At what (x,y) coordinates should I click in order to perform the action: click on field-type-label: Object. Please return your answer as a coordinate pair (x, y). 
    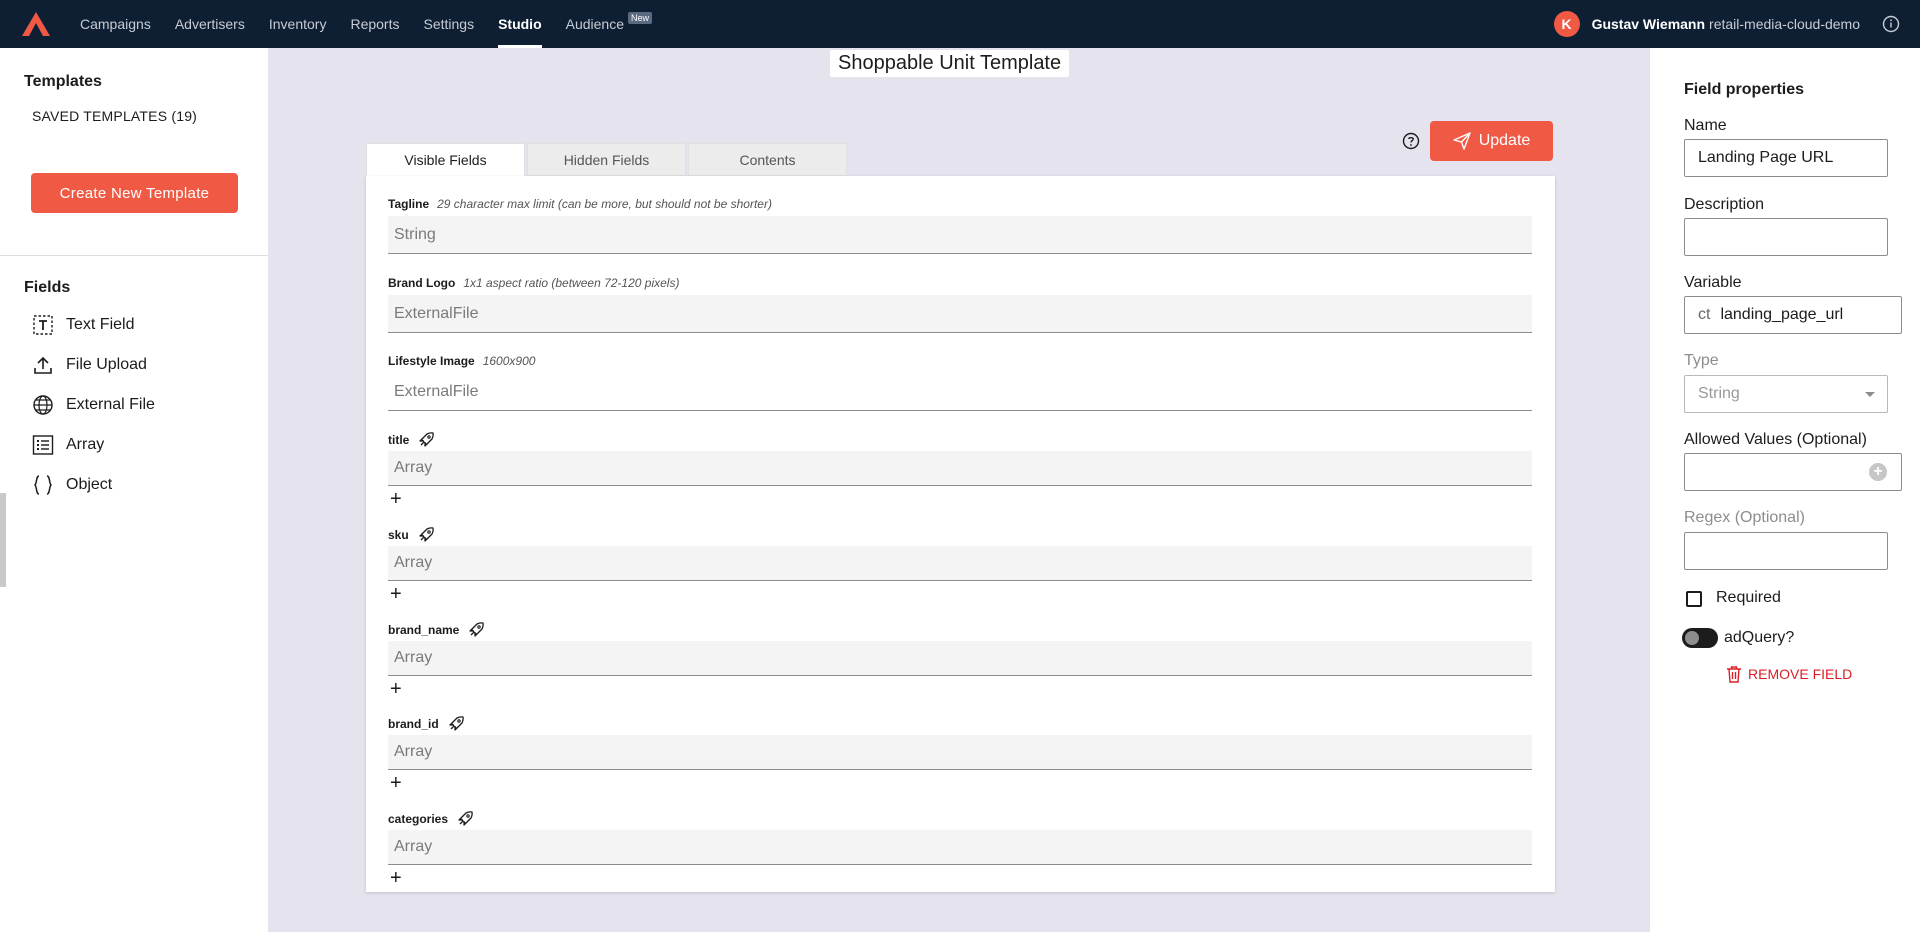
    Looking at the image, I should click on (89, 484).